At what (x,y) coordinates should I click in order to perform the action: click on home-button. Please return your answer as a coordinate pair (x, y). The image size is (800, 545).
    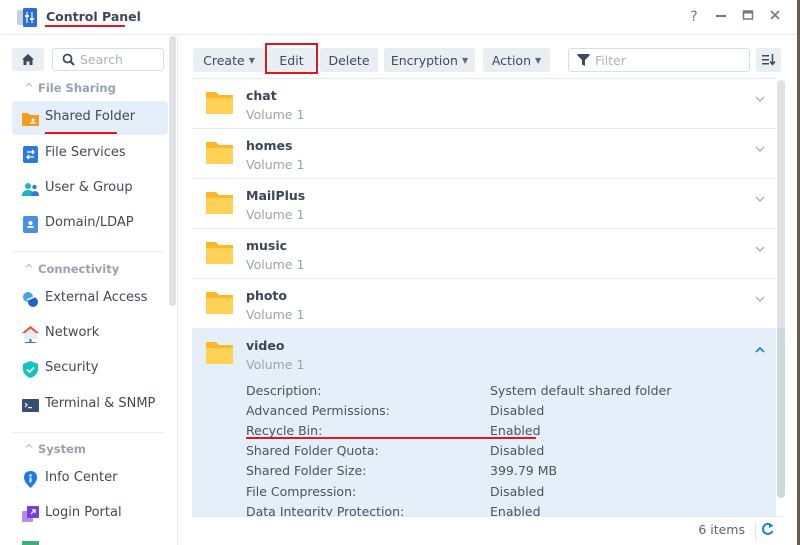
    Looking at the image, I should click on (28, 59).